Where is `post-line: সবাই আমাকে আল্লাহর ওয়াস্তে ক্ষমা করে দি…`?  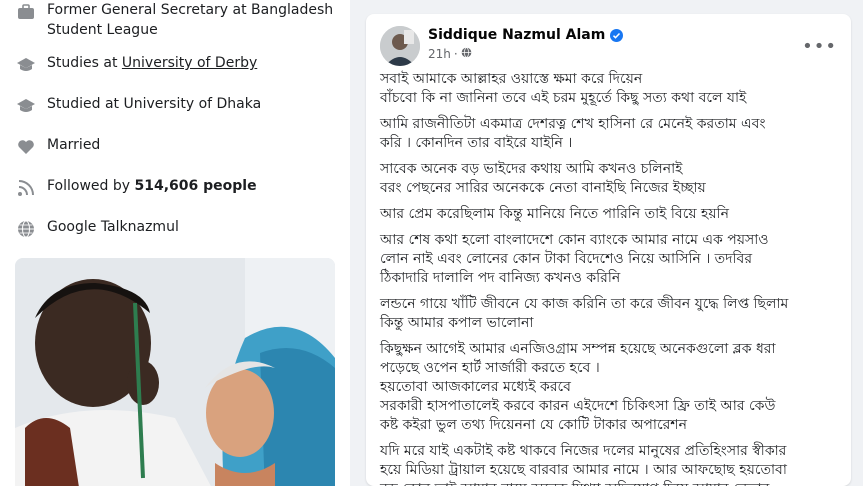
post-line: সবাই আমাকে আল্লাহর ওয়াস্তে ক্ষমা করে দি… is located at coordinates (511, 79).